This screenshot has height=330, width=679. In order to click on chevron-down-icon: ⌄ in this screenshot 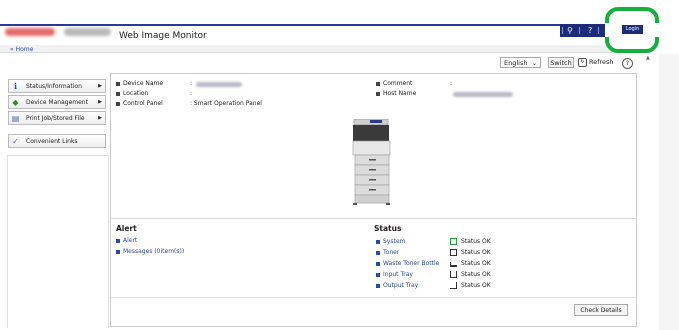, I will do `click(534, 63)`.